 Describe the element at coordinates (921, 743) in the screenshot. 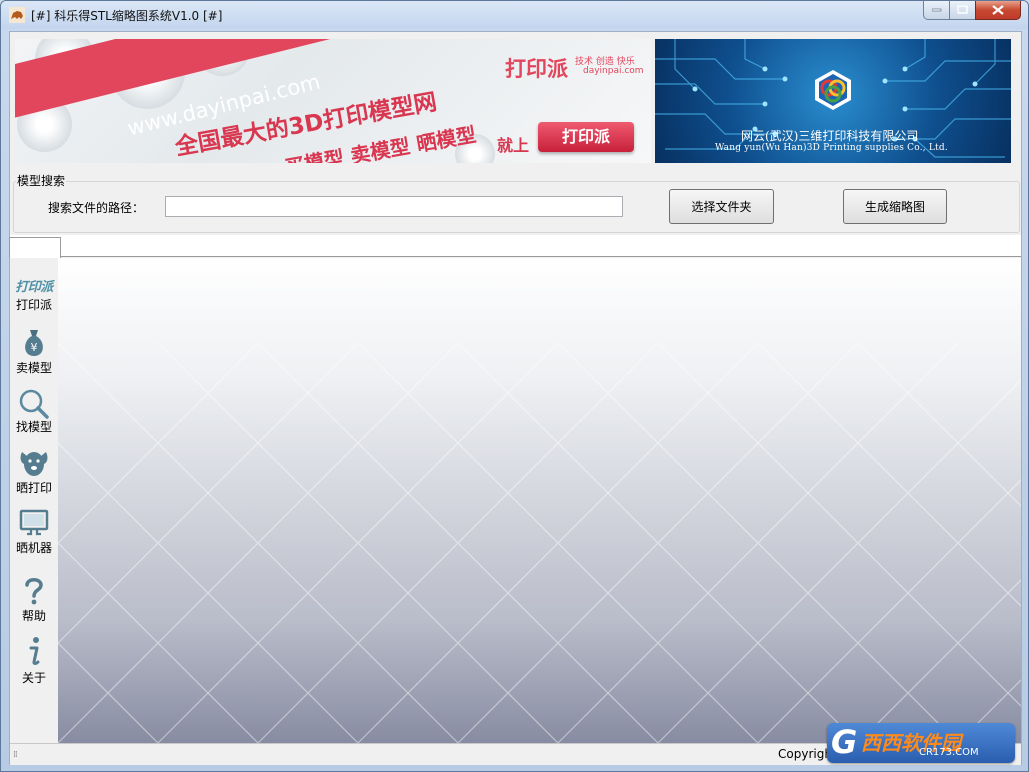

I see `watermark: G 西西软件园 CR173.COM` at that location.